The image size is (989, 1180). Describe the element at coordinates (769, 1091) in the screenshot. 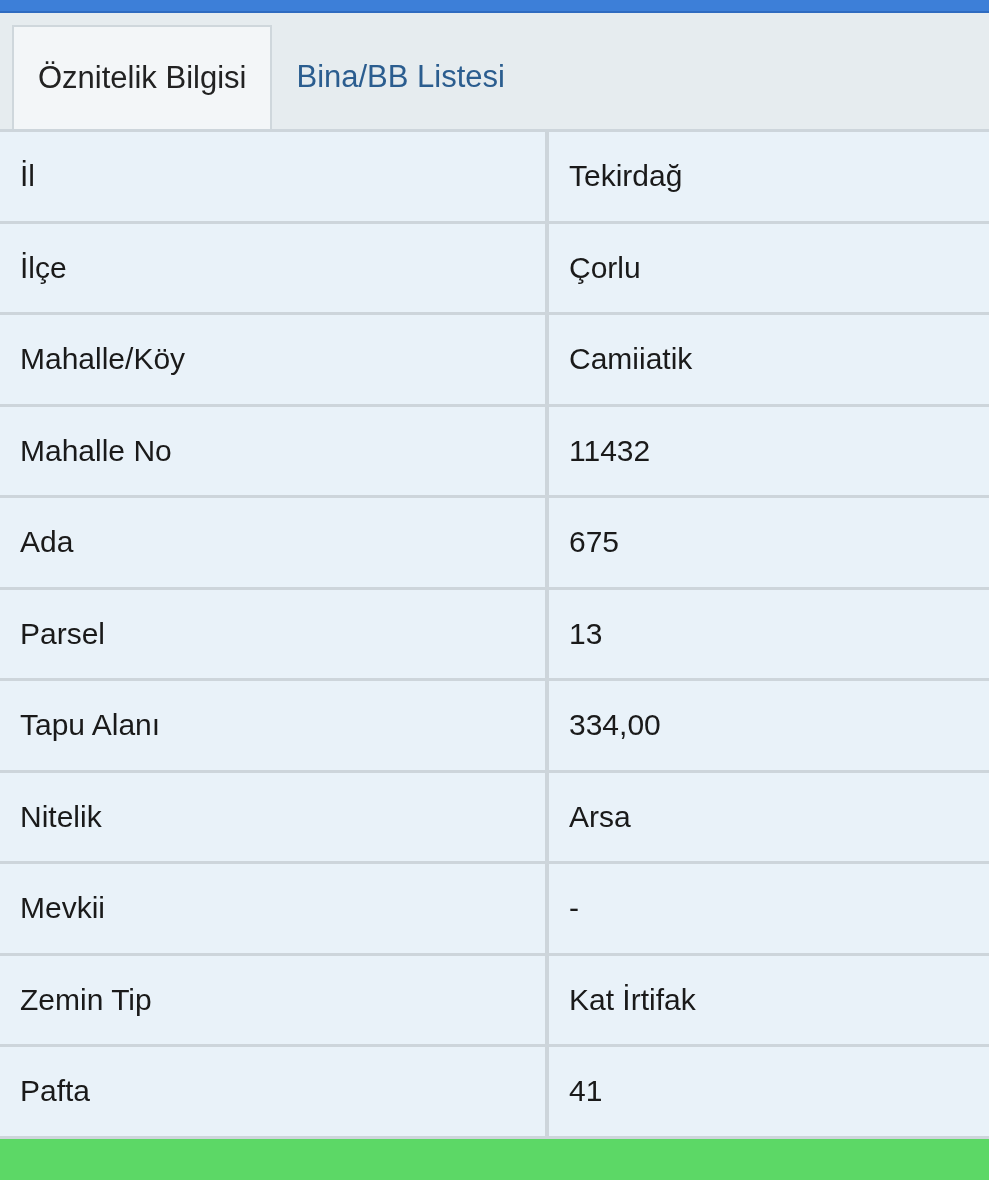

I see `table-cell: 41` at that location.